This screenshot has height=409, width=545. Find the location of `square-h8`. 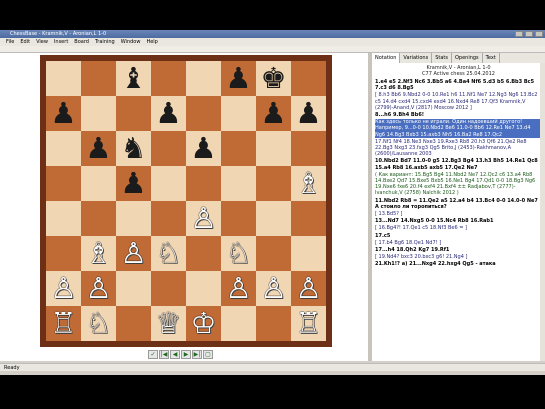

square-h8 is located at coordinates (308, 78).